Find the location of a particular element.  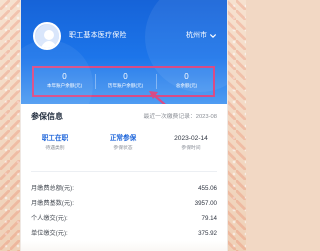

city-select: 杭州市 is located at coordinates (201, 36).